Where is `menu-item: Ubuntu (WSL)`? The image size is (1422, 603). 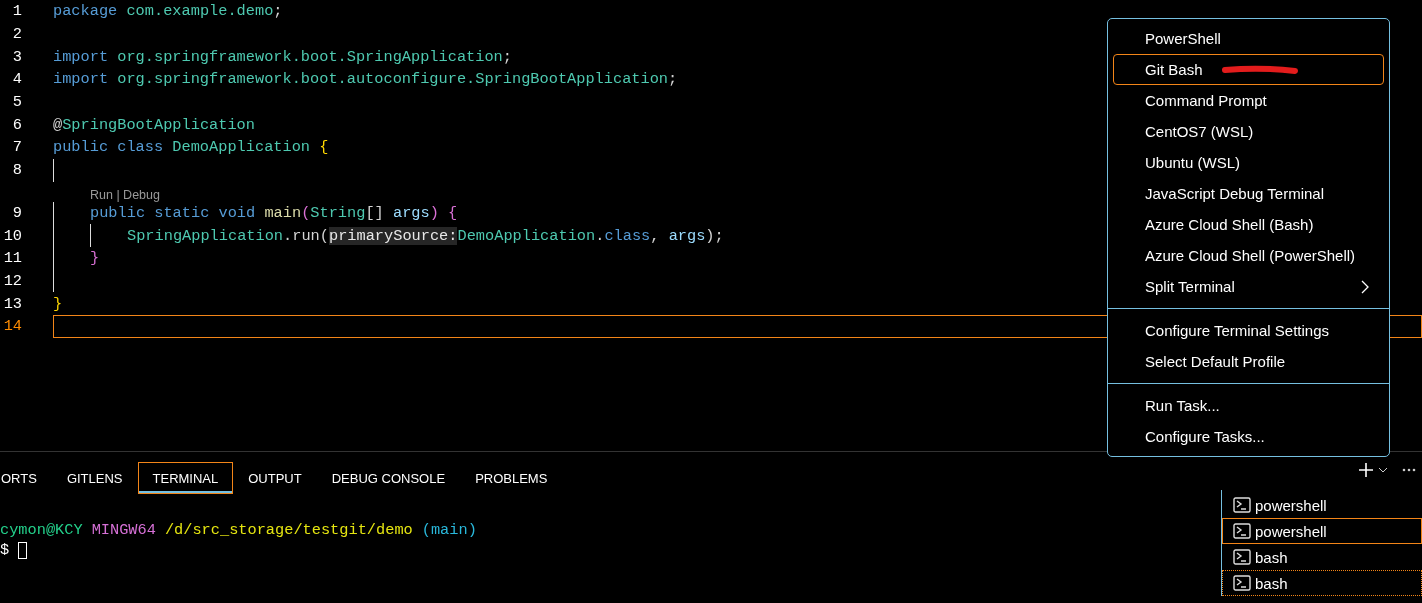 menu-item: Ubuntu (WSL) is located at coordinates (1248, 162).